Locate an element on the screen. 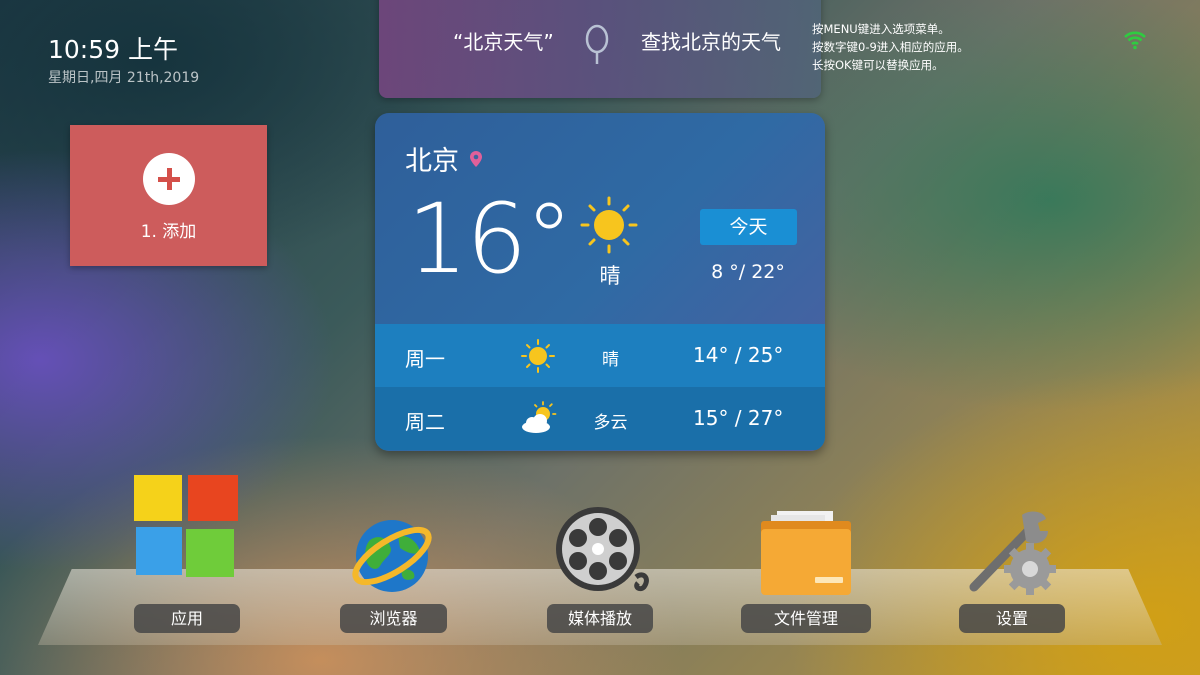 The height and width of the screenshot is (675, 1200). voice-assistant-panel: “北京天气” 查找北京的天气 is located at coordinates (600, 49).